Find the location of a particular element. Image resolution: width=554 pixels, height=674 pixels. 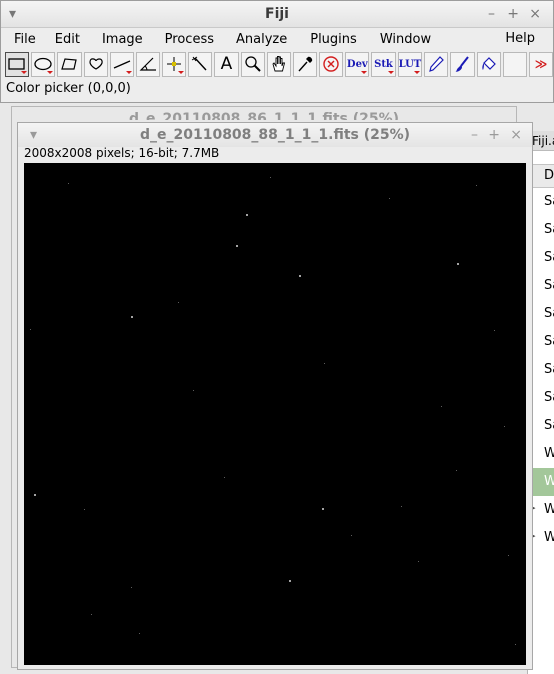

dev-tool: Dev is located at coordinates (357, 64).